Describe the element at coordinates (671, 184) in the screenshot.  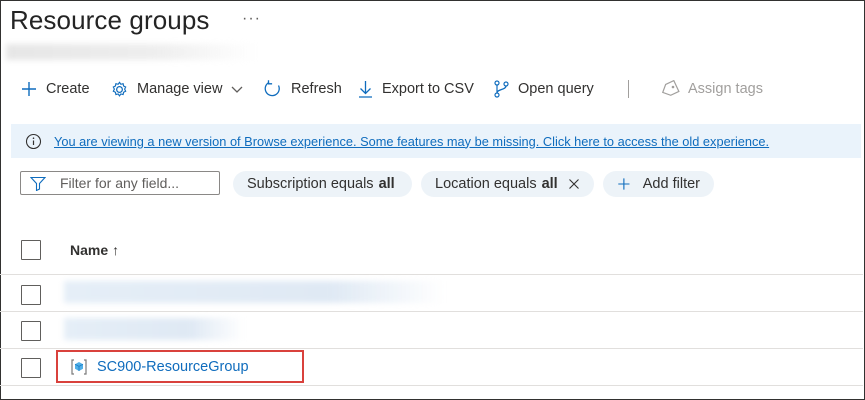
I see `add-filter-label: Add filter` at that location.